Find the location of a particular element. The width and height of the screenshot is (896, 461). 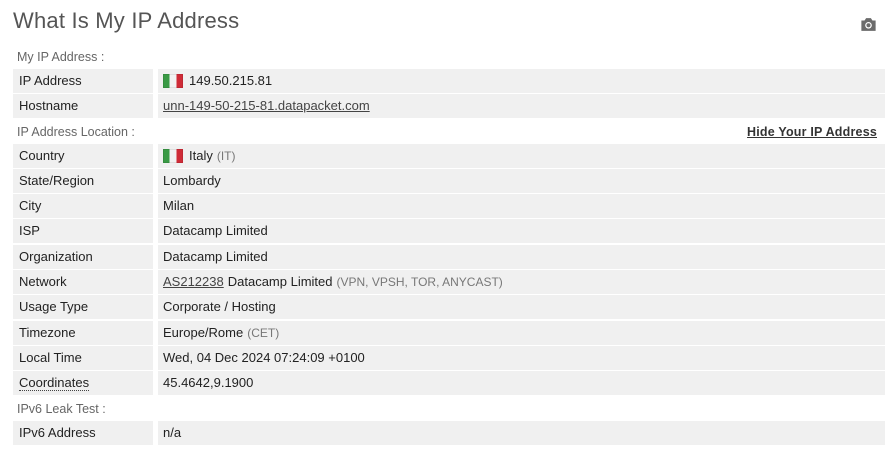

coordinates-label: Coordinates is located at coordinates (54, 383).